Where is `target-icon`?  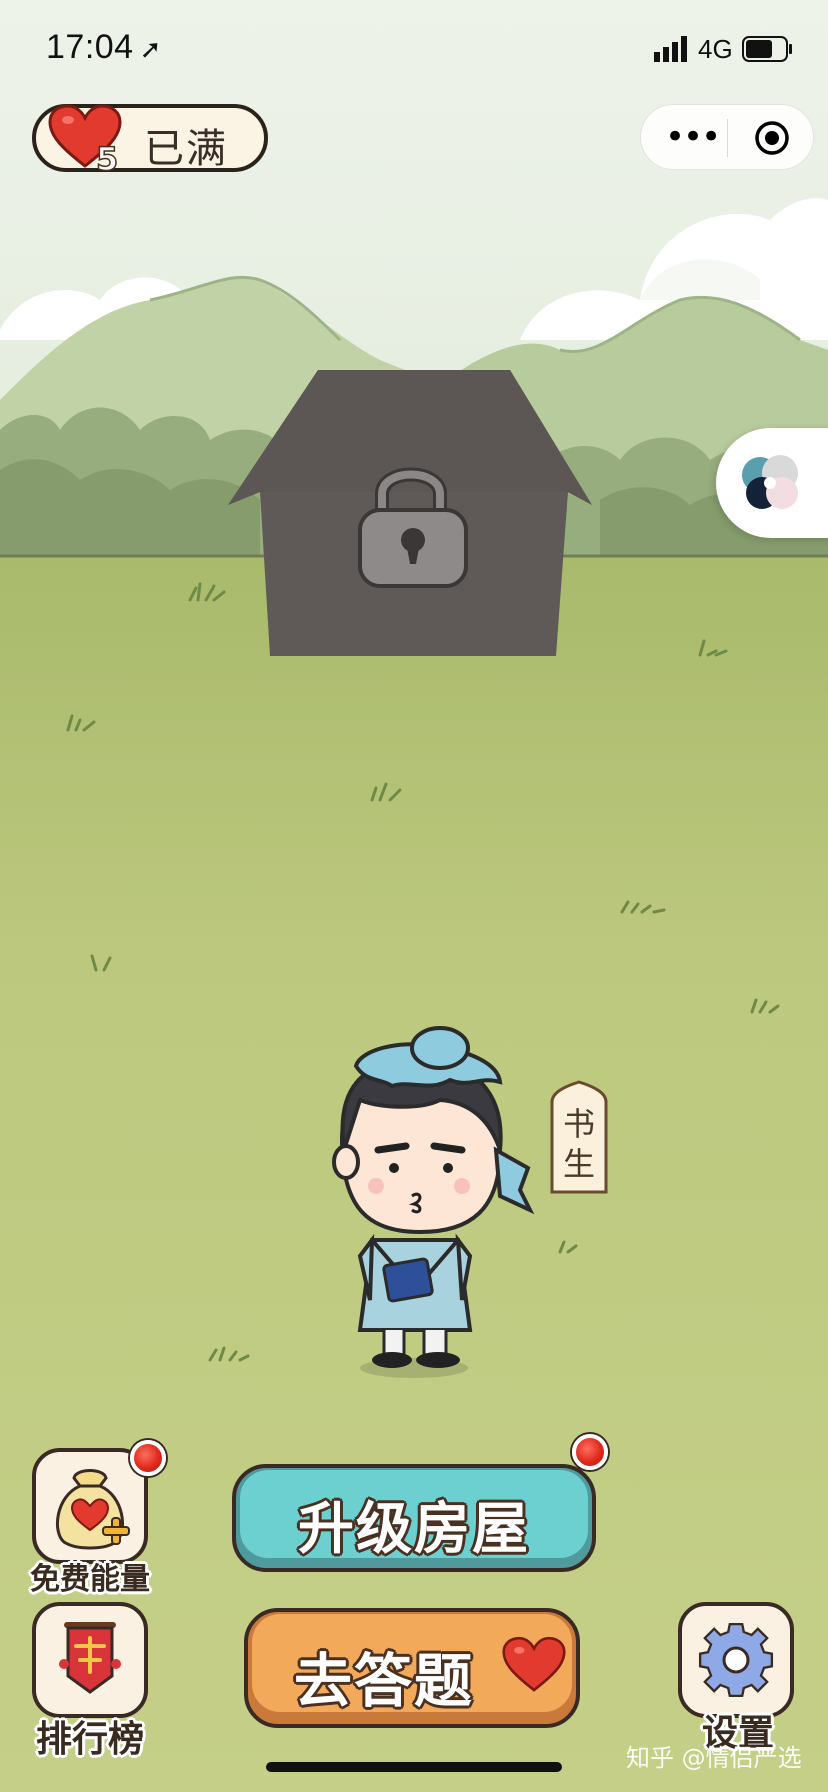 target-icon is located at coordinates (772, 138).